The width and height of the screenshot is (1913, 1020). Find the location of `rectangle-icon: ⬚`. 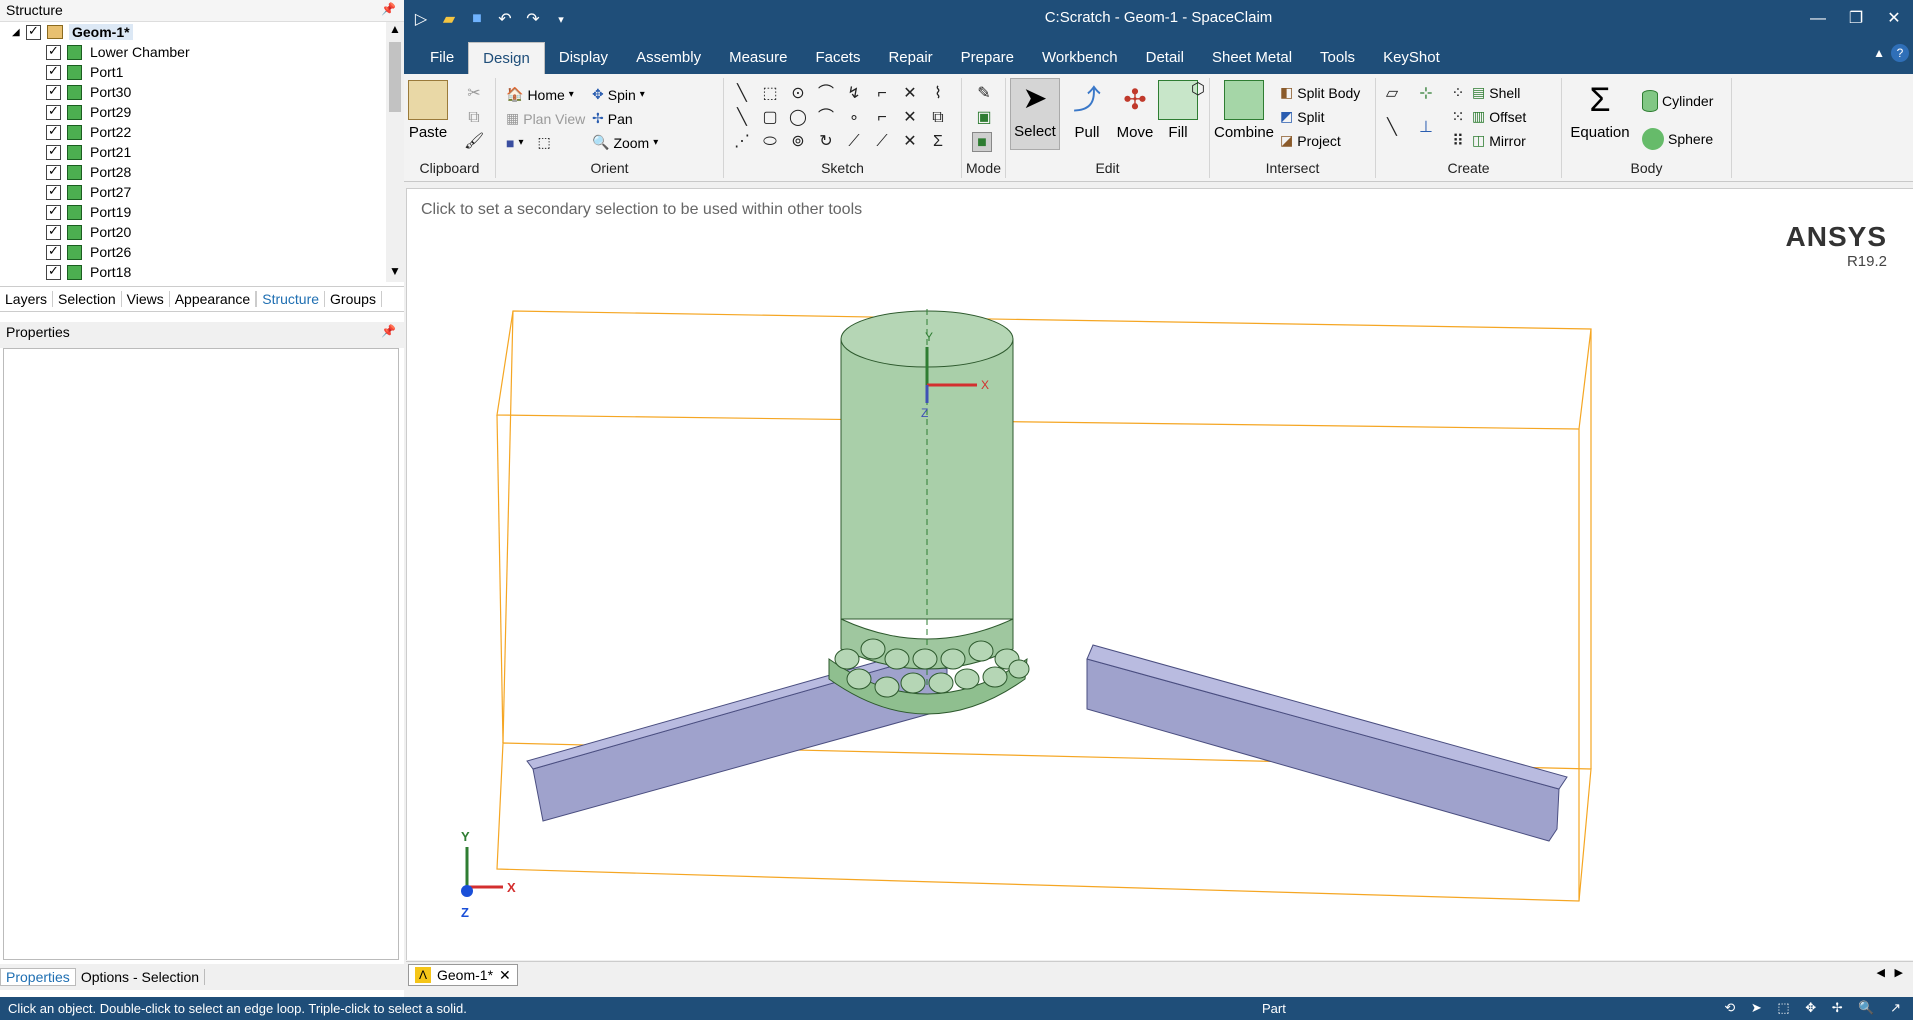

rectangle-icon: ⬚ is located at coordinates (770, 94).